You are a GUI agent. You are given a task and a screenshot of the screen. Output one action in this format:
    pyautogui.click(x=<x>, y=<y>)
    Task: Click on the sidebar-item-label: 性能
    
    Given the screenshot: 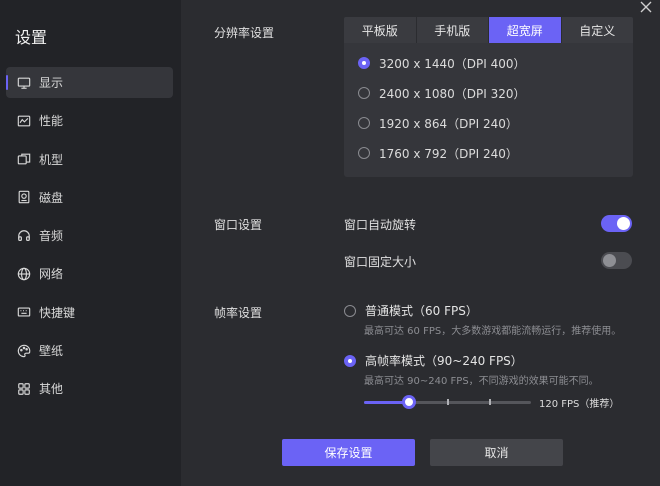 What is the action you would take?
    pyautogui.click(x=51, y=121)
    